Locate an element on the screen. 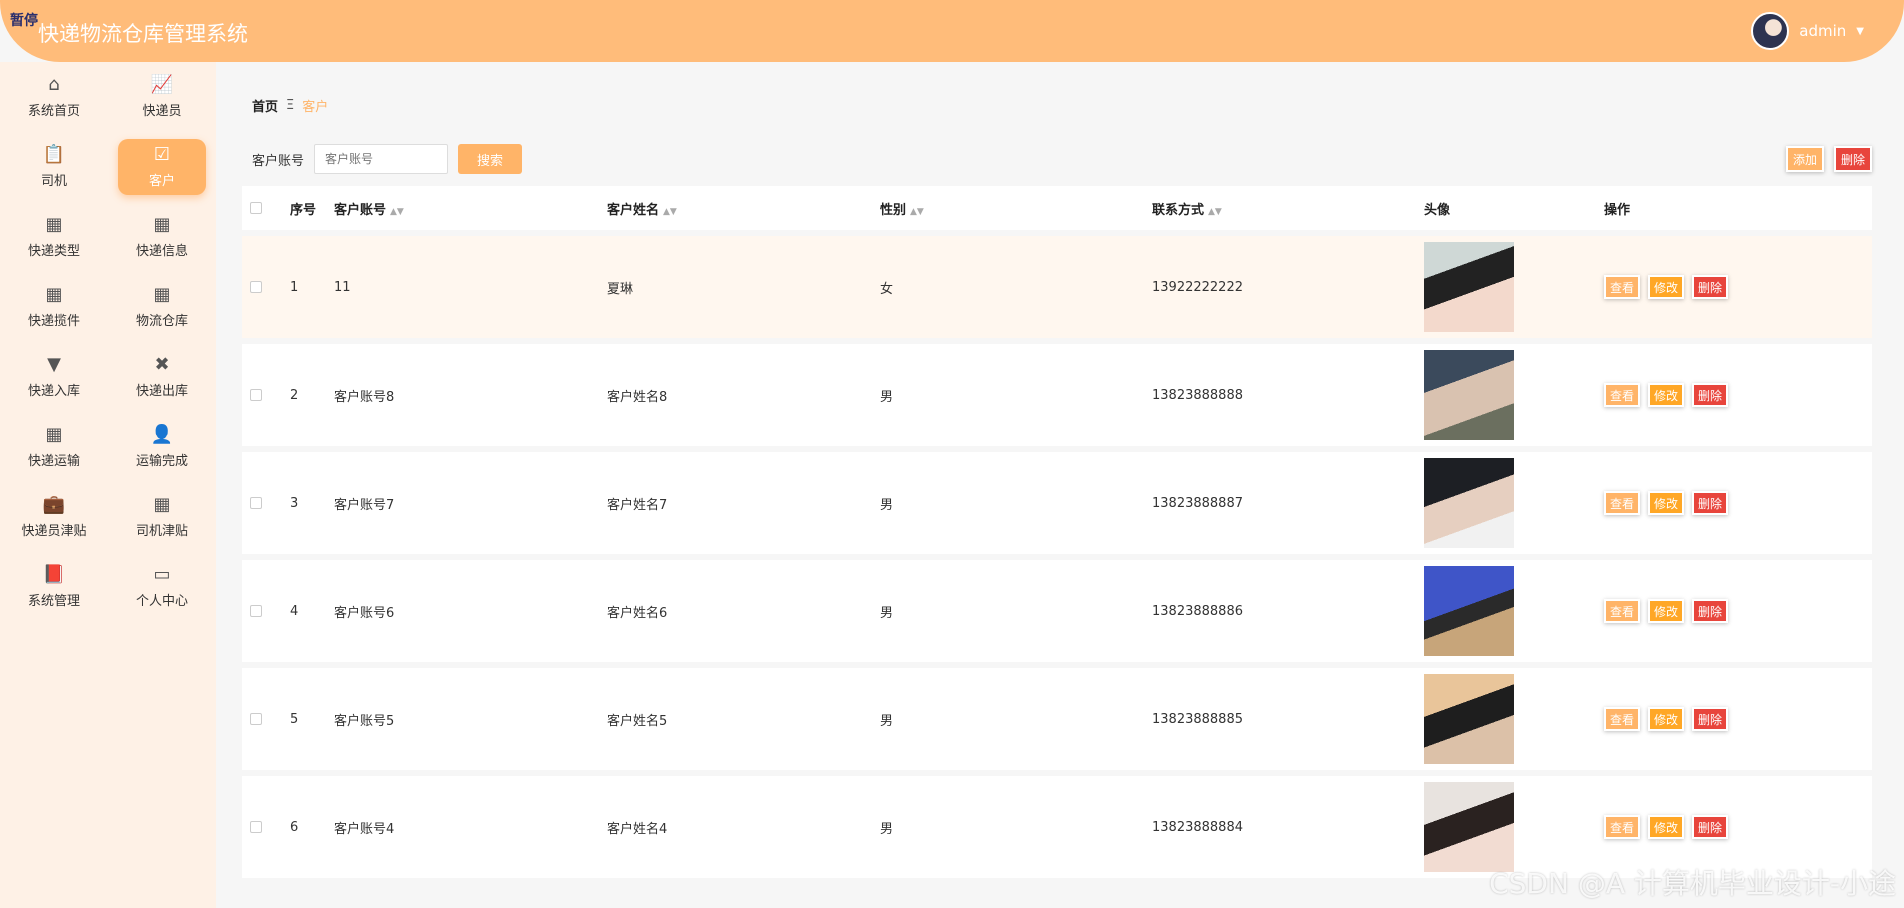 This screenshot has height=908, width=1904. sidebar-item-label: 司机 is located at coordinates (53, 181).